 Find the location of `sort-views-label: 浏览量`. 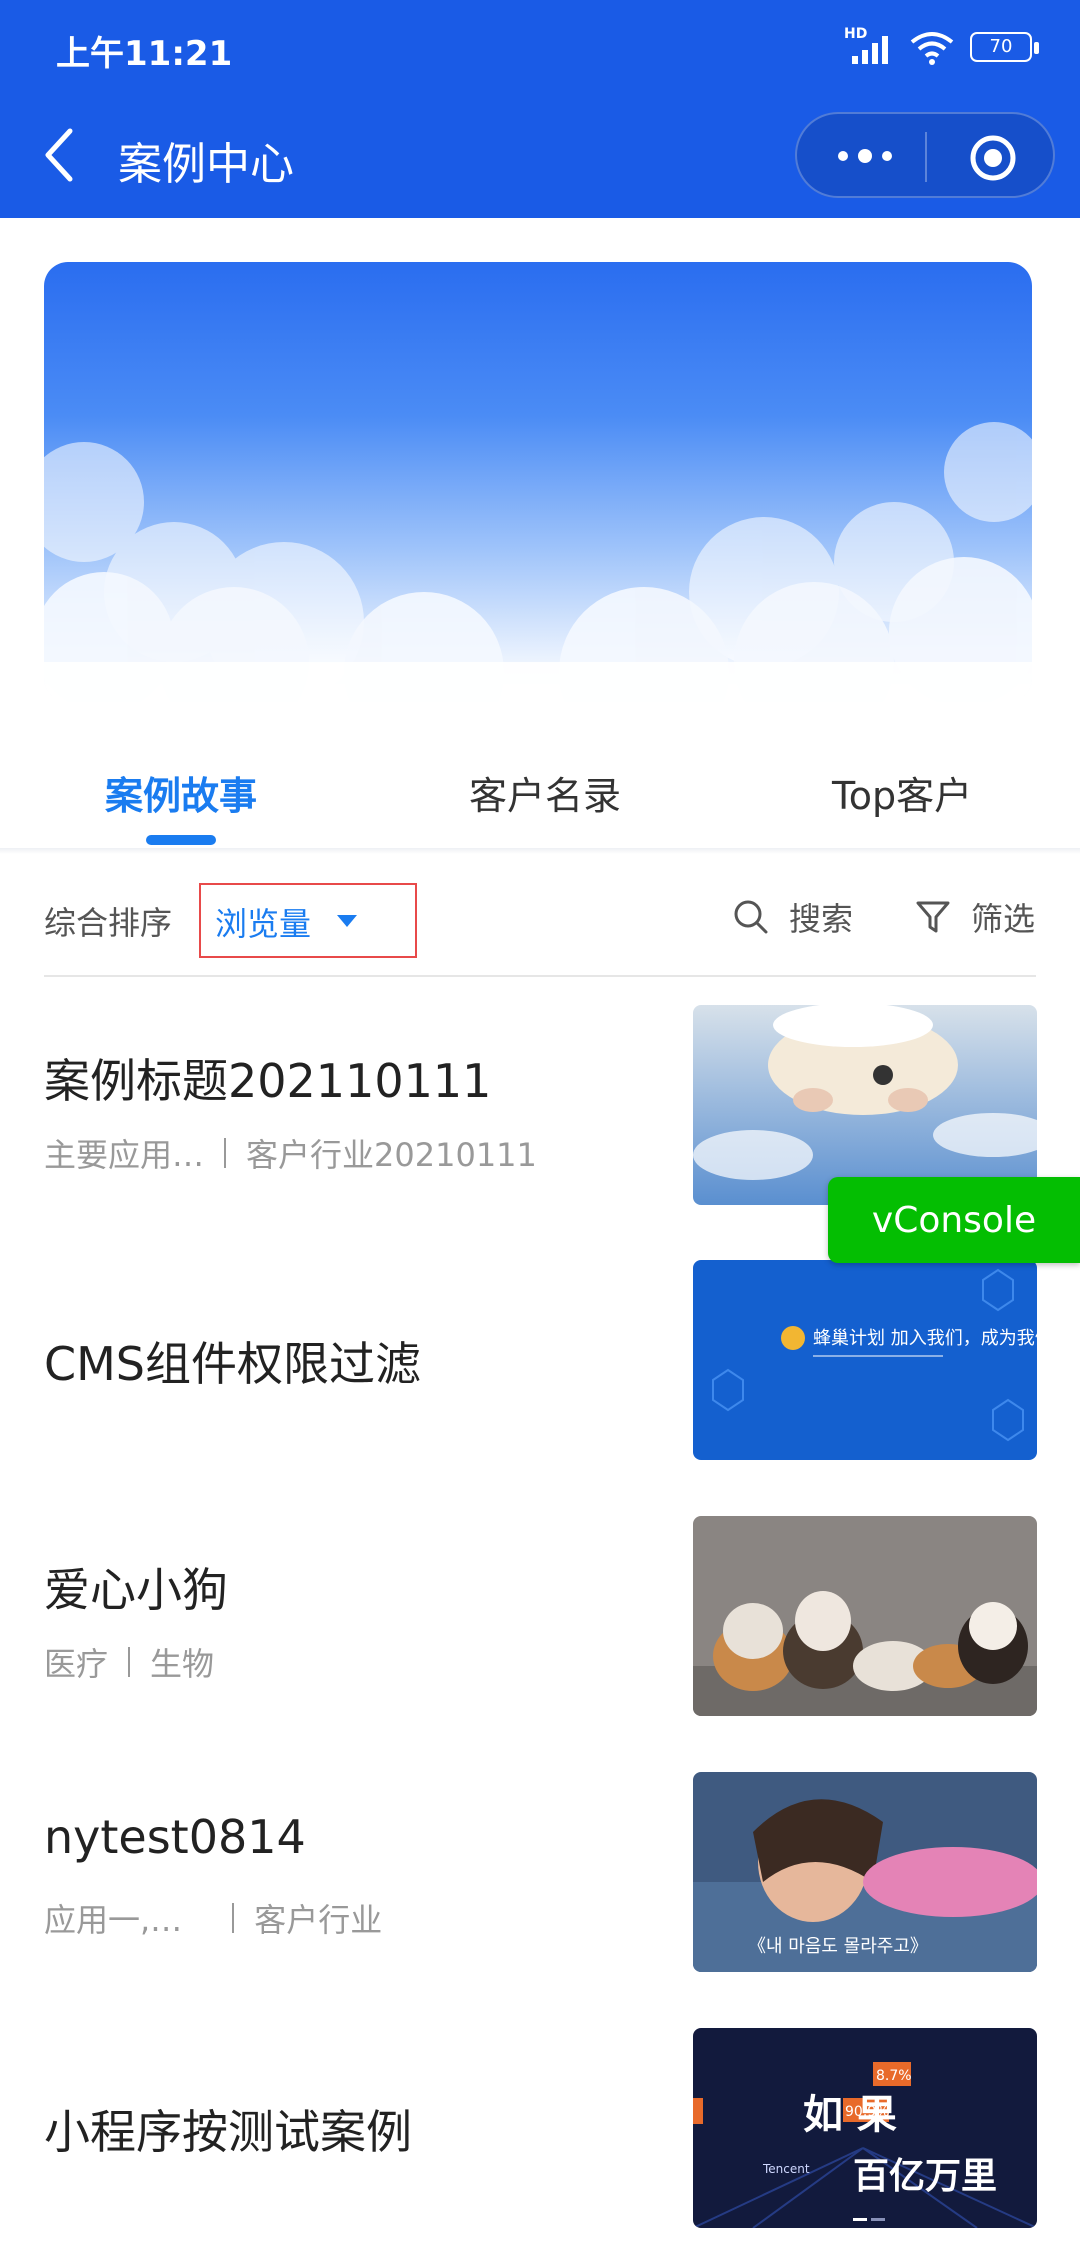

sort-views-label: 浏览量 is located at coordinates (263, 924).